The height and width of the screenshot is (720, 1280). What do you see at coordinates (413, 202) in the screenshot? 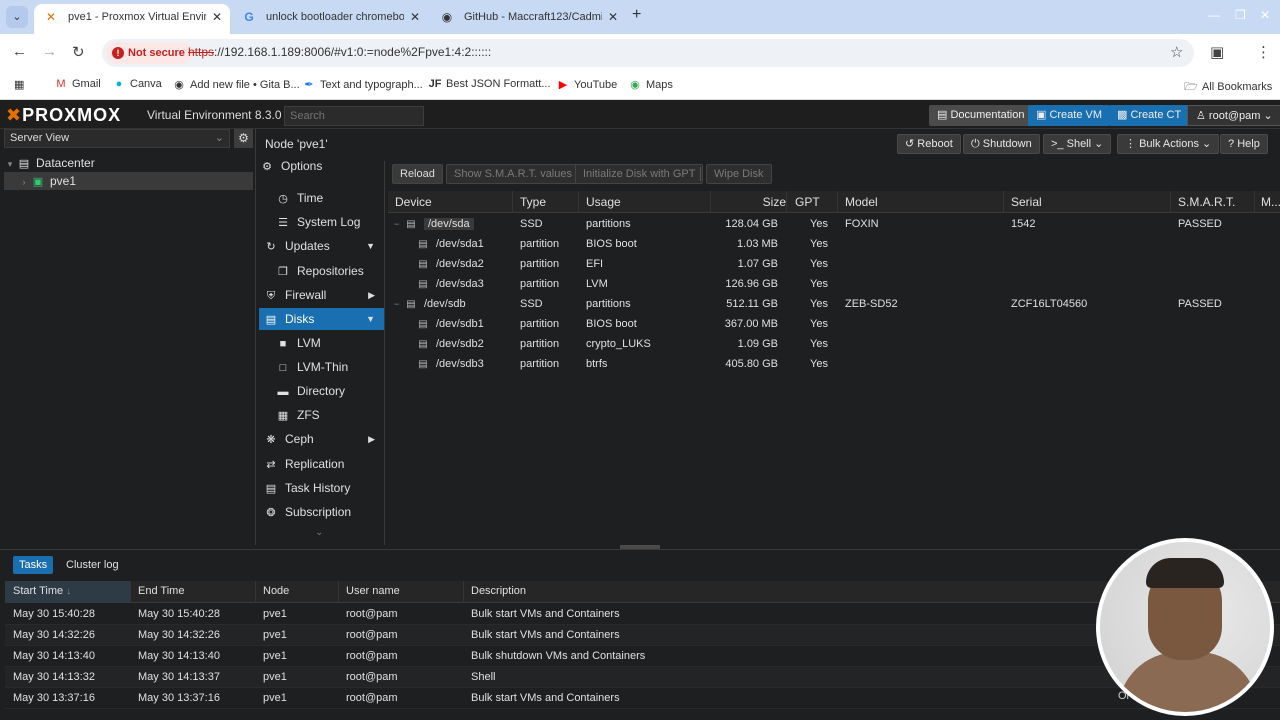
I see `col-device: Device` at bounding box center [413, 202].